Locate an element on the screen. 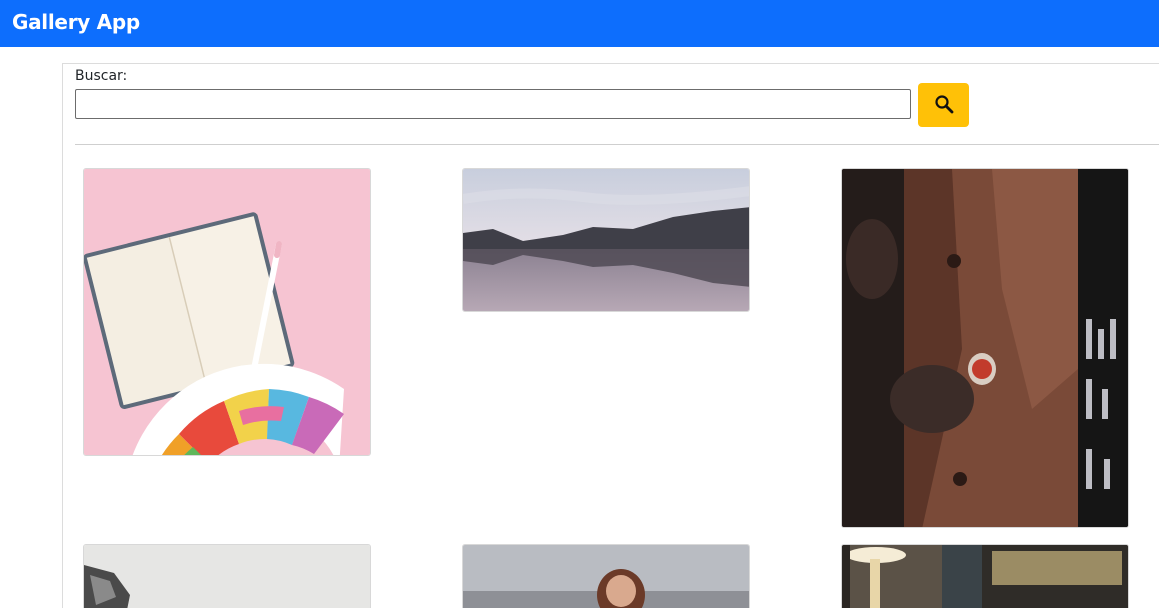 The height and width of the screenshot is (608, 1159). search-icon is located at coordinates (944, 105).